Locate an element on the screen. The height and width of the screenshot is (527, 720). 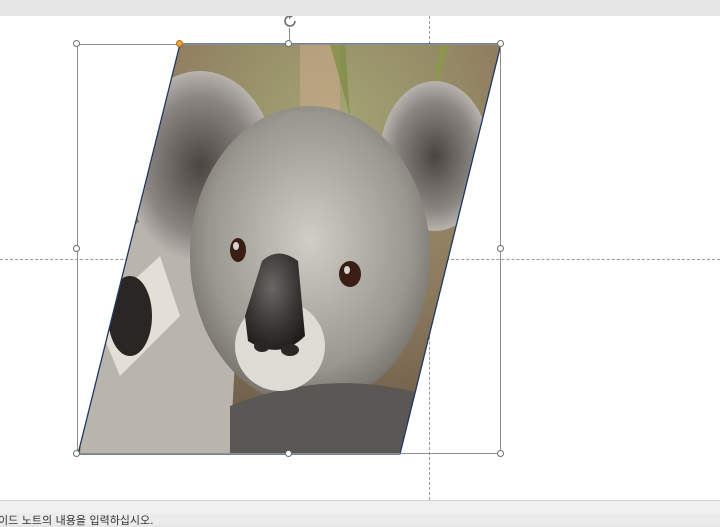
shape-adjust-handle is located at coordinates (179, 43).